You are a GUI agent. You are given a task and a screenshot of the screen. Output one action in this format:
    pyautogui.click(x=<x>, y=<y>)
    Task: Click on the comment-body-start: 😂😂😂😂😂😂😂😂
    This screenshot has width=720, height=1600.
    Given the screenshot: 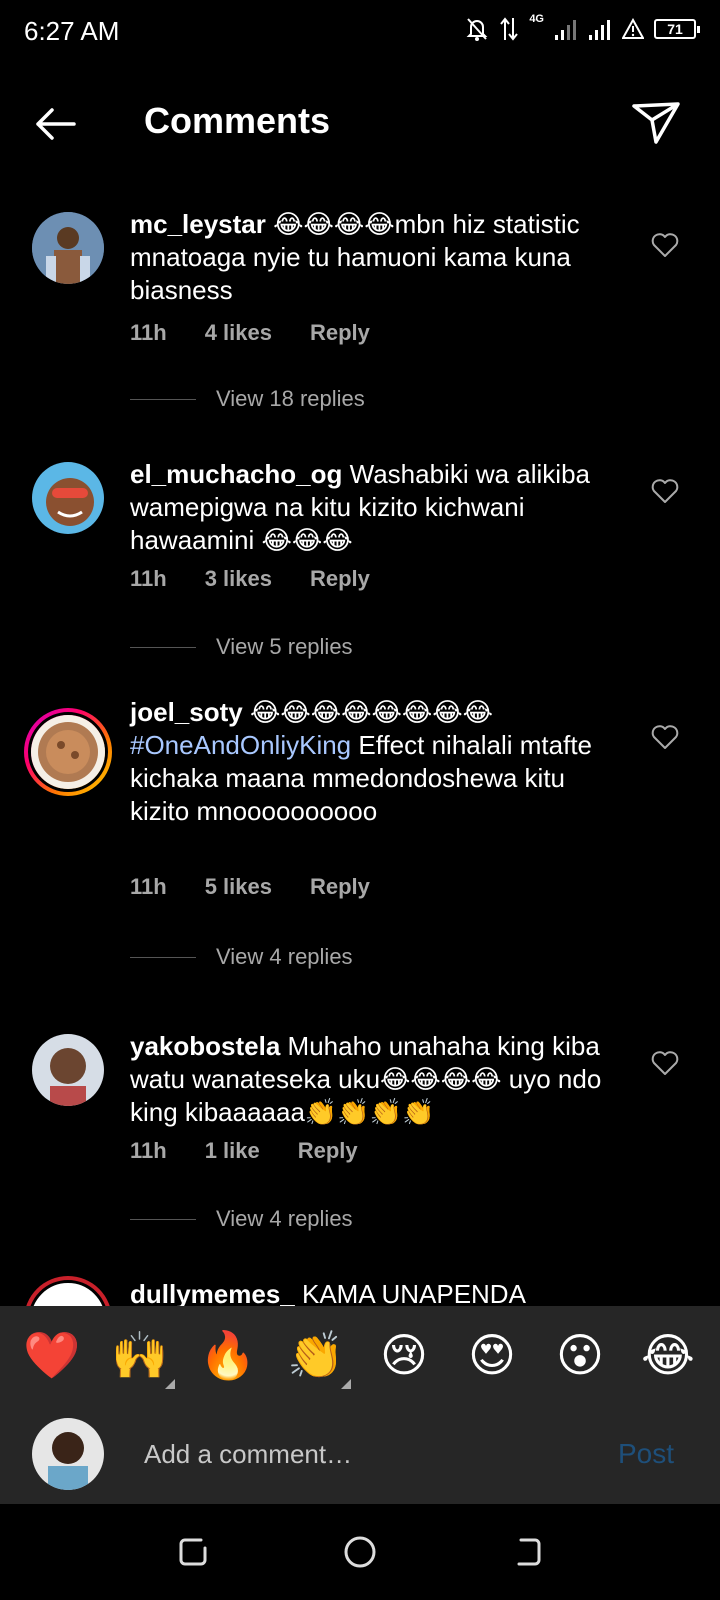 What is the action you would take?
    pyautogui.click(x=371, y=712)
    